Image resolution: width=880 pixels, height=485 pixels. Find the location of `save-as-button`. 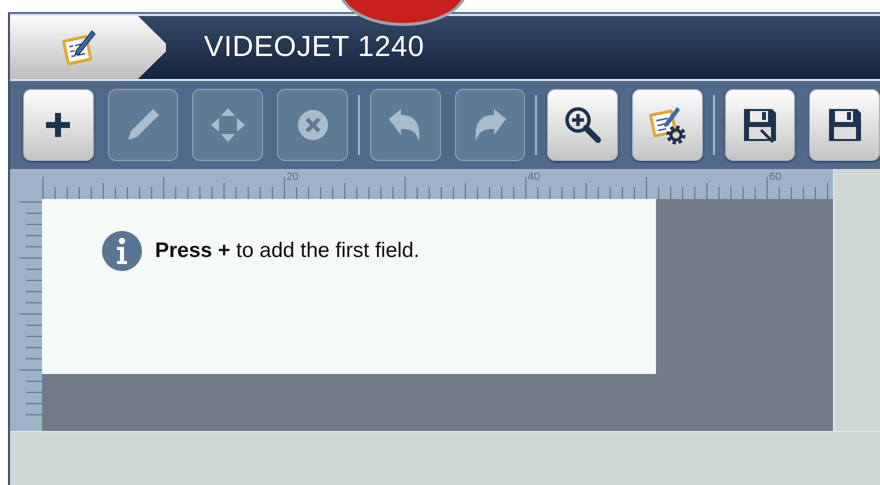

save-as-button is located at coordinates (760, 125).